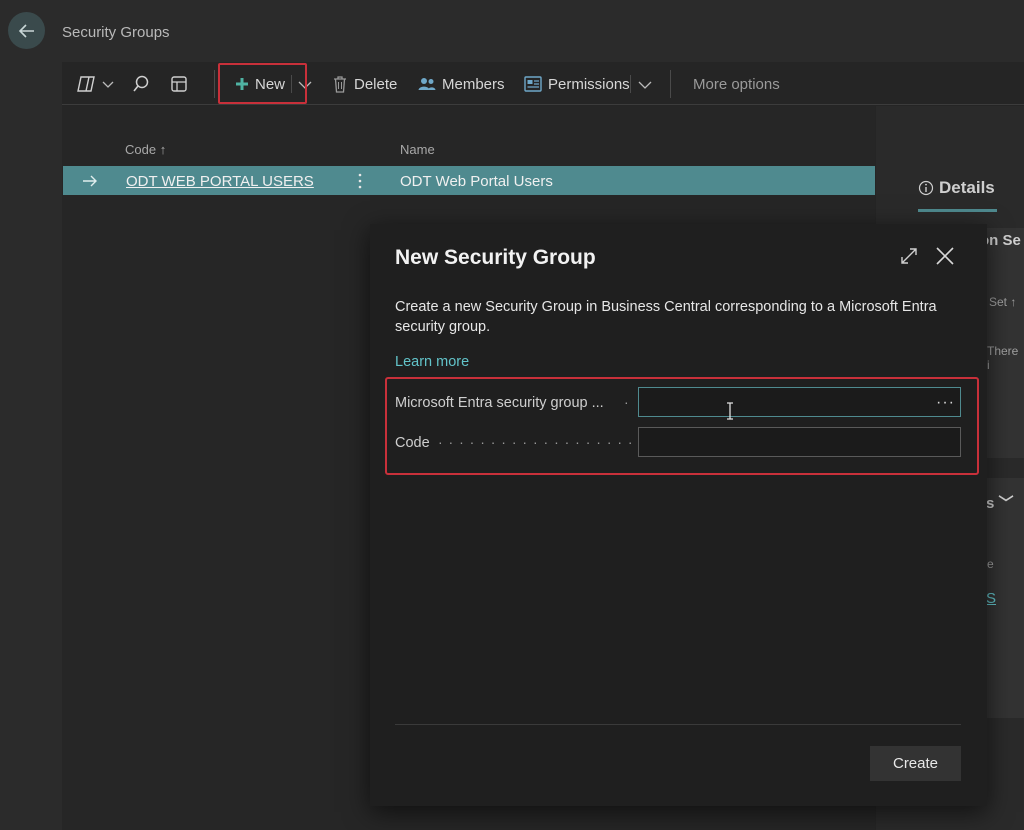 Image resolution: width=1024 pixels, height=830 pixels. What do you see at coordinates (360, 181) in the screenshot?
I see `more-vertical-icon` at bounding box center [360, 181].